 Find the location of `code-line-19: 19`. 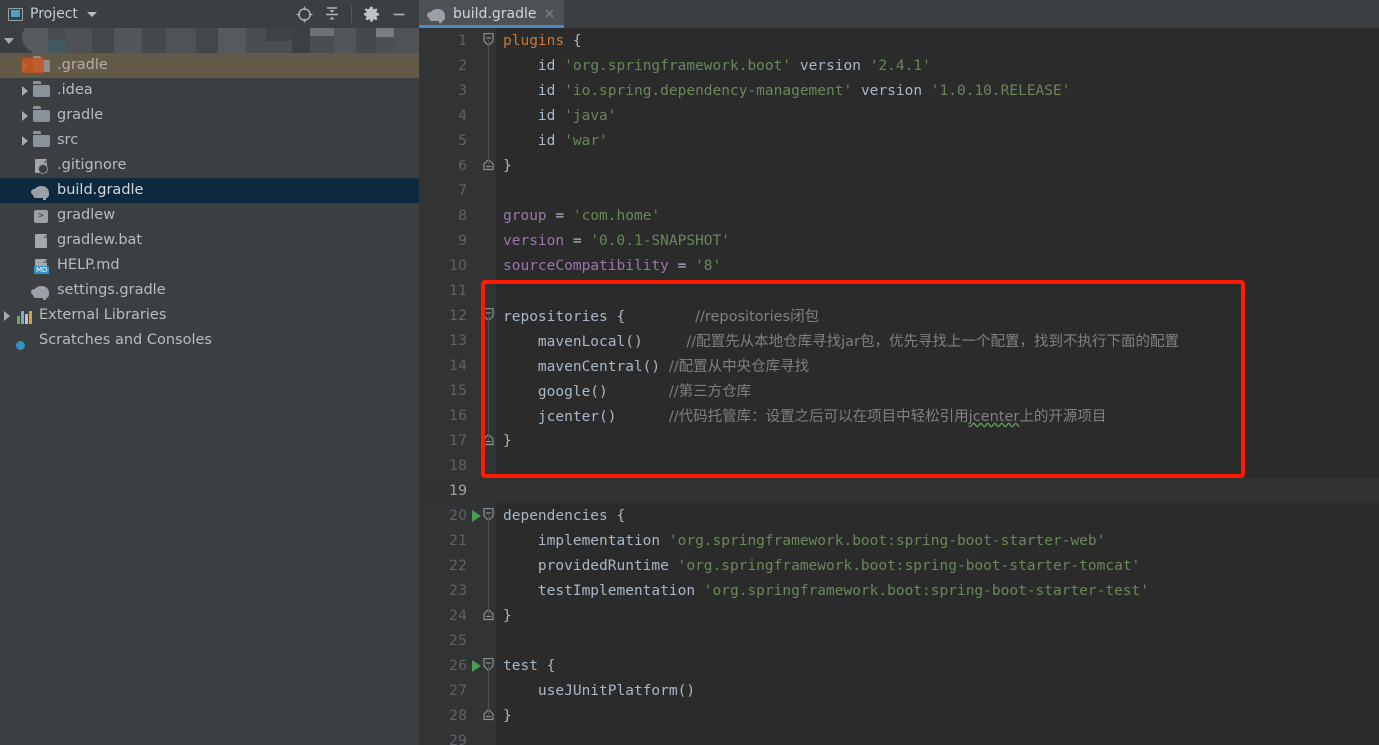

code-line-19: 19 is located at coordinates (899, 490).